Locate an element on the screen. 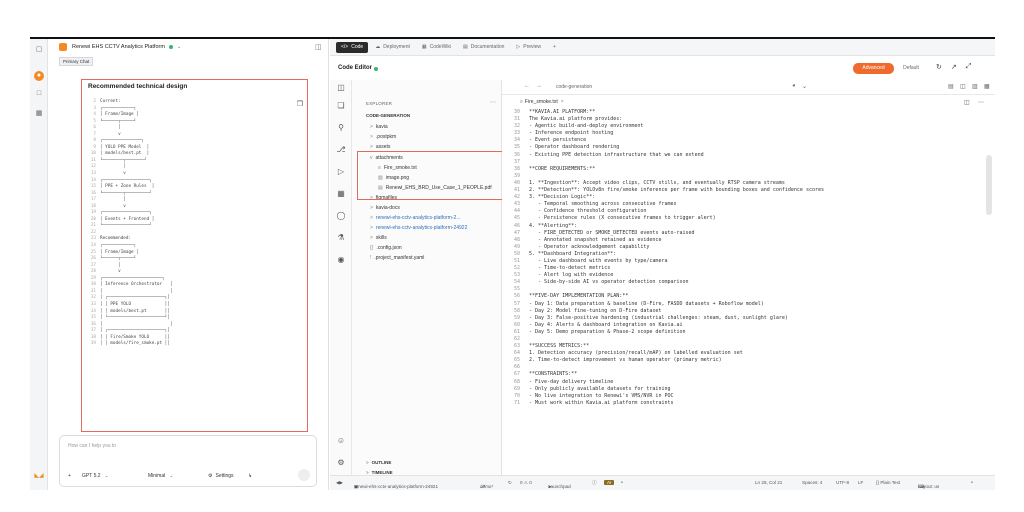 Image resolution: width=1024 pixels, height=512 pixels. tab-preview: ▷ Preview is located at coordinates (528, 47).